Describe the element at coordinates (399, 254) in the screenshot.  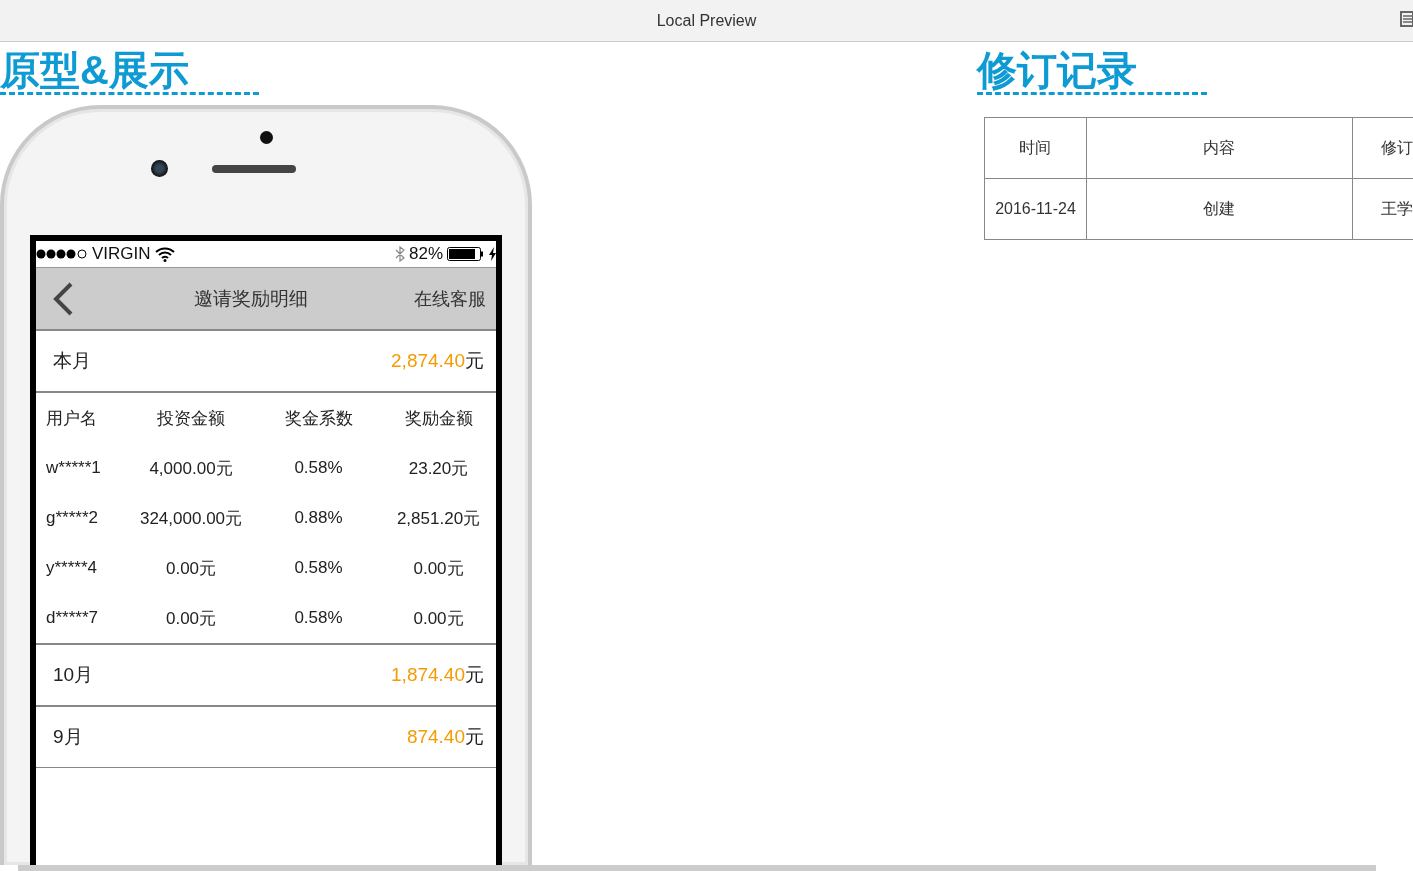
I see `bluetooth-icon` at that location.